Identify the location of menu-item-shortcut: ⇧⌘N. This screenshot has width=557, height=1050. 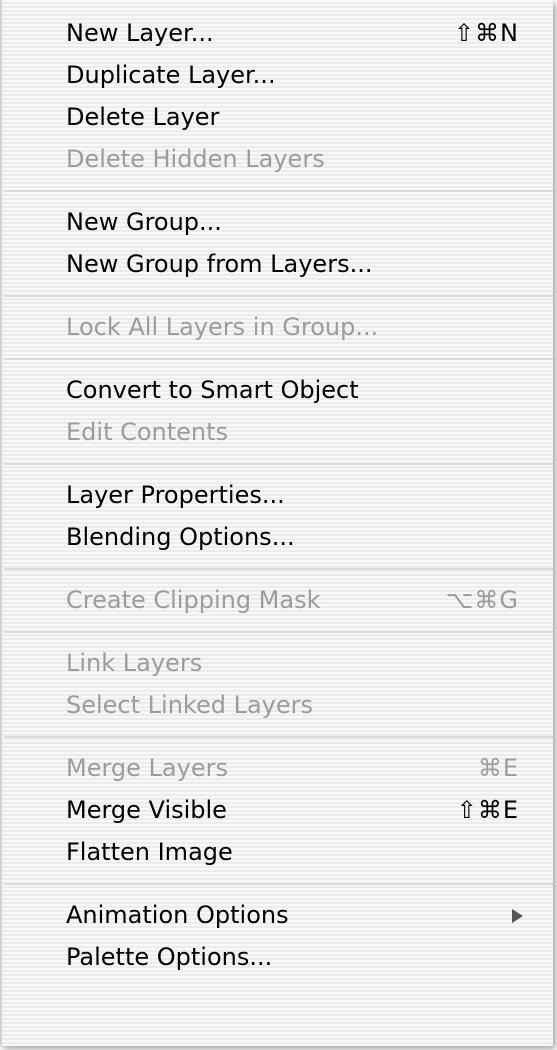
(486, 33).